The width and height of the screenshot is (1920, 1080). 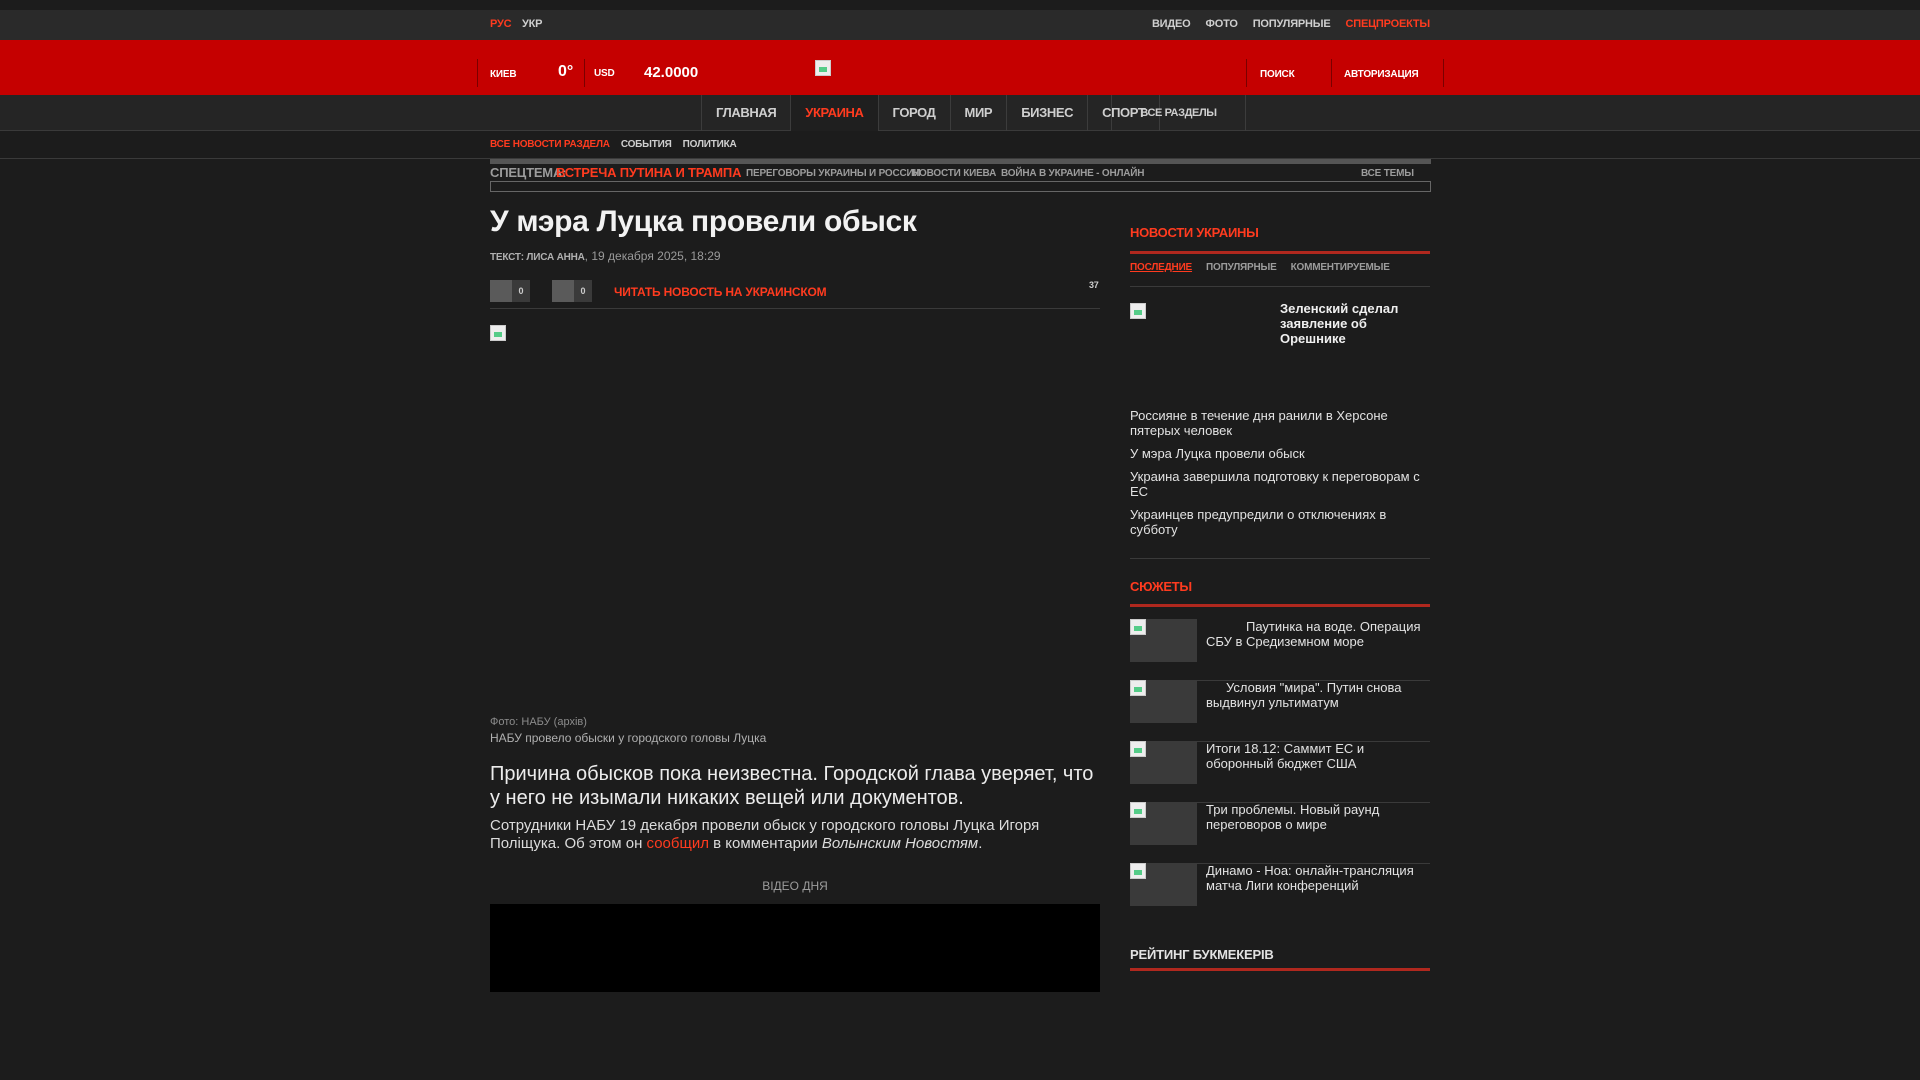 I want to click on site-header: КИЕВ 0° USD 42.0000 ПОИСК АВТОРИЗАЦИЯ, so click(x=960, y=67).